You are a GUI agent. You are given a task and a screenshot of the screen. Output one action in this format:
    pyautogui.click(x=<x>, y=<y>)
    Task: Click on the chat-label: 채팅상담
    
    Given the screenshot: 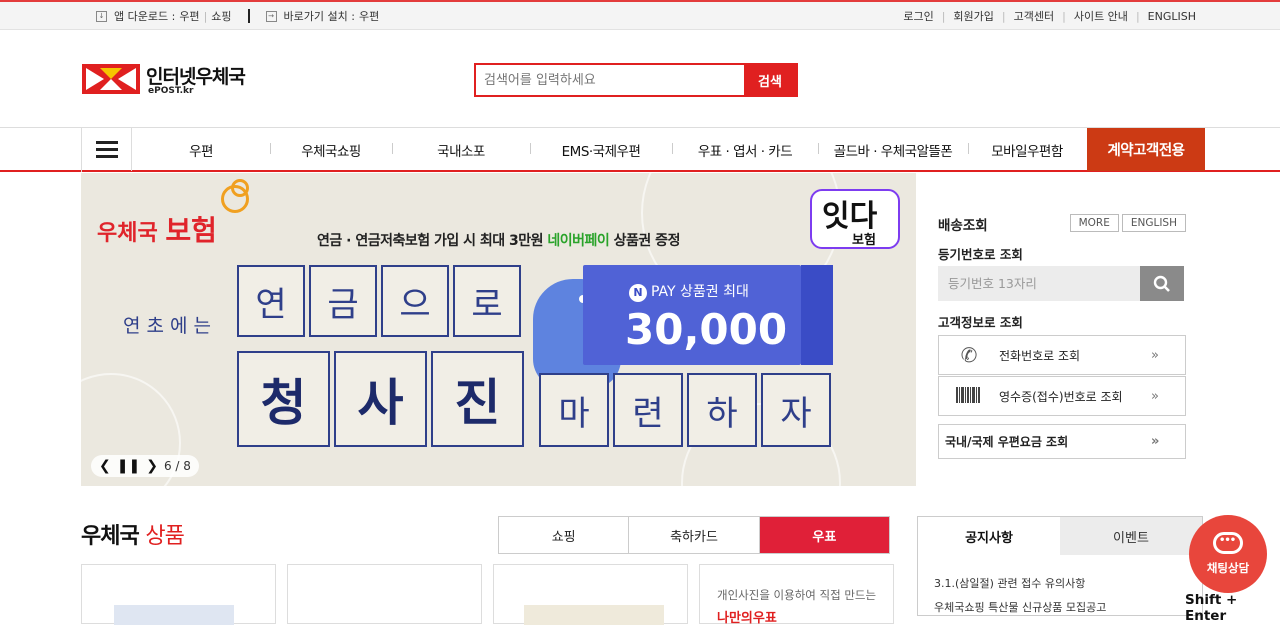 What is the action you would take?
    pyautogui.click(x=1228, y=568)
    